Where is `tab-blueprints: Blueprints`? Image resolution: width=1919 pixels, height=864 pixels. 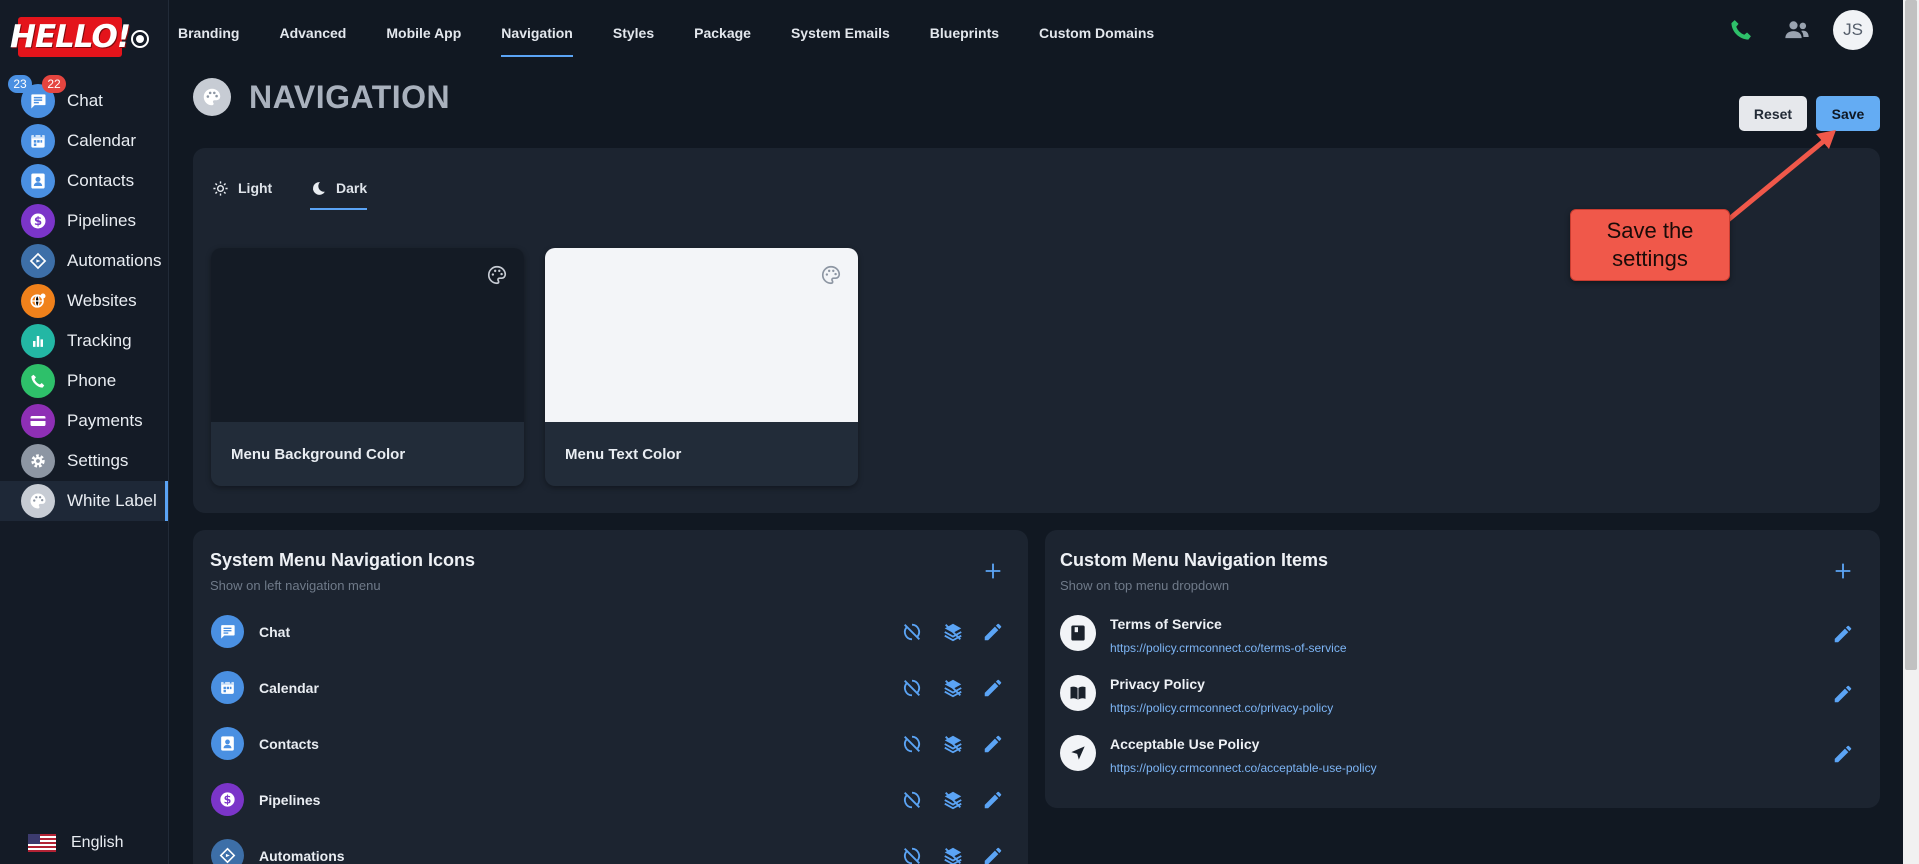 tab-blueprints: Blueprints is located at coordinates (964, 33).